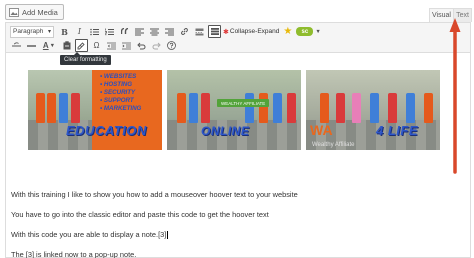 The width and height of the screenshot is (474, 258). I want to click on wa-logo: WA, so click(321, 130).